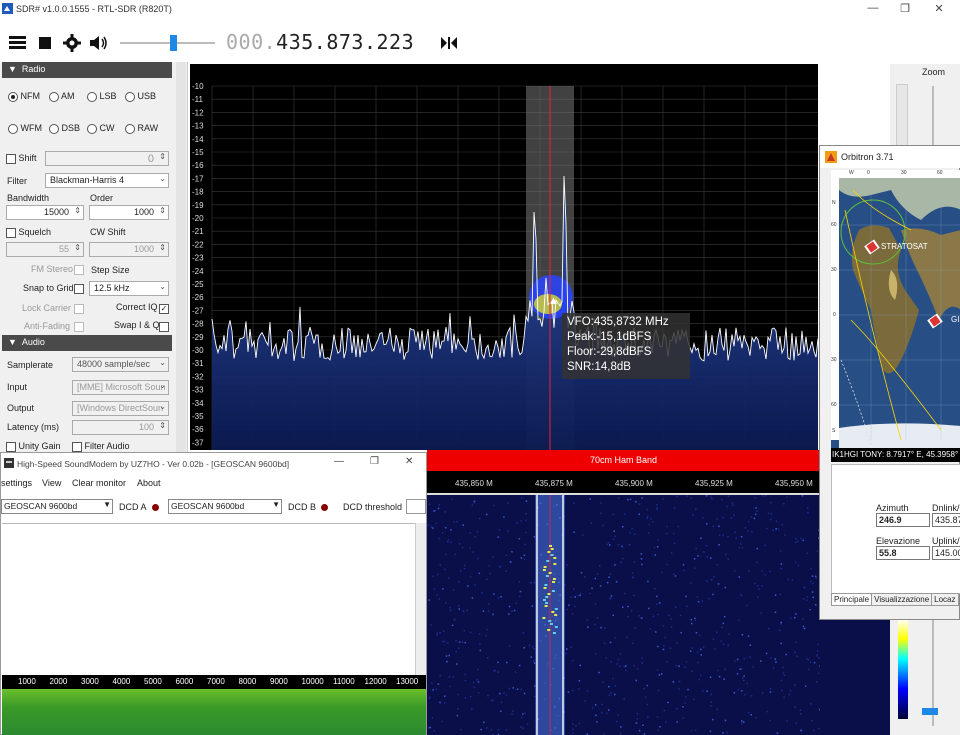 The height and width of the screenshot is (735, 960). I want to click on shift-input: 0 ⇕, so click(107, 158).